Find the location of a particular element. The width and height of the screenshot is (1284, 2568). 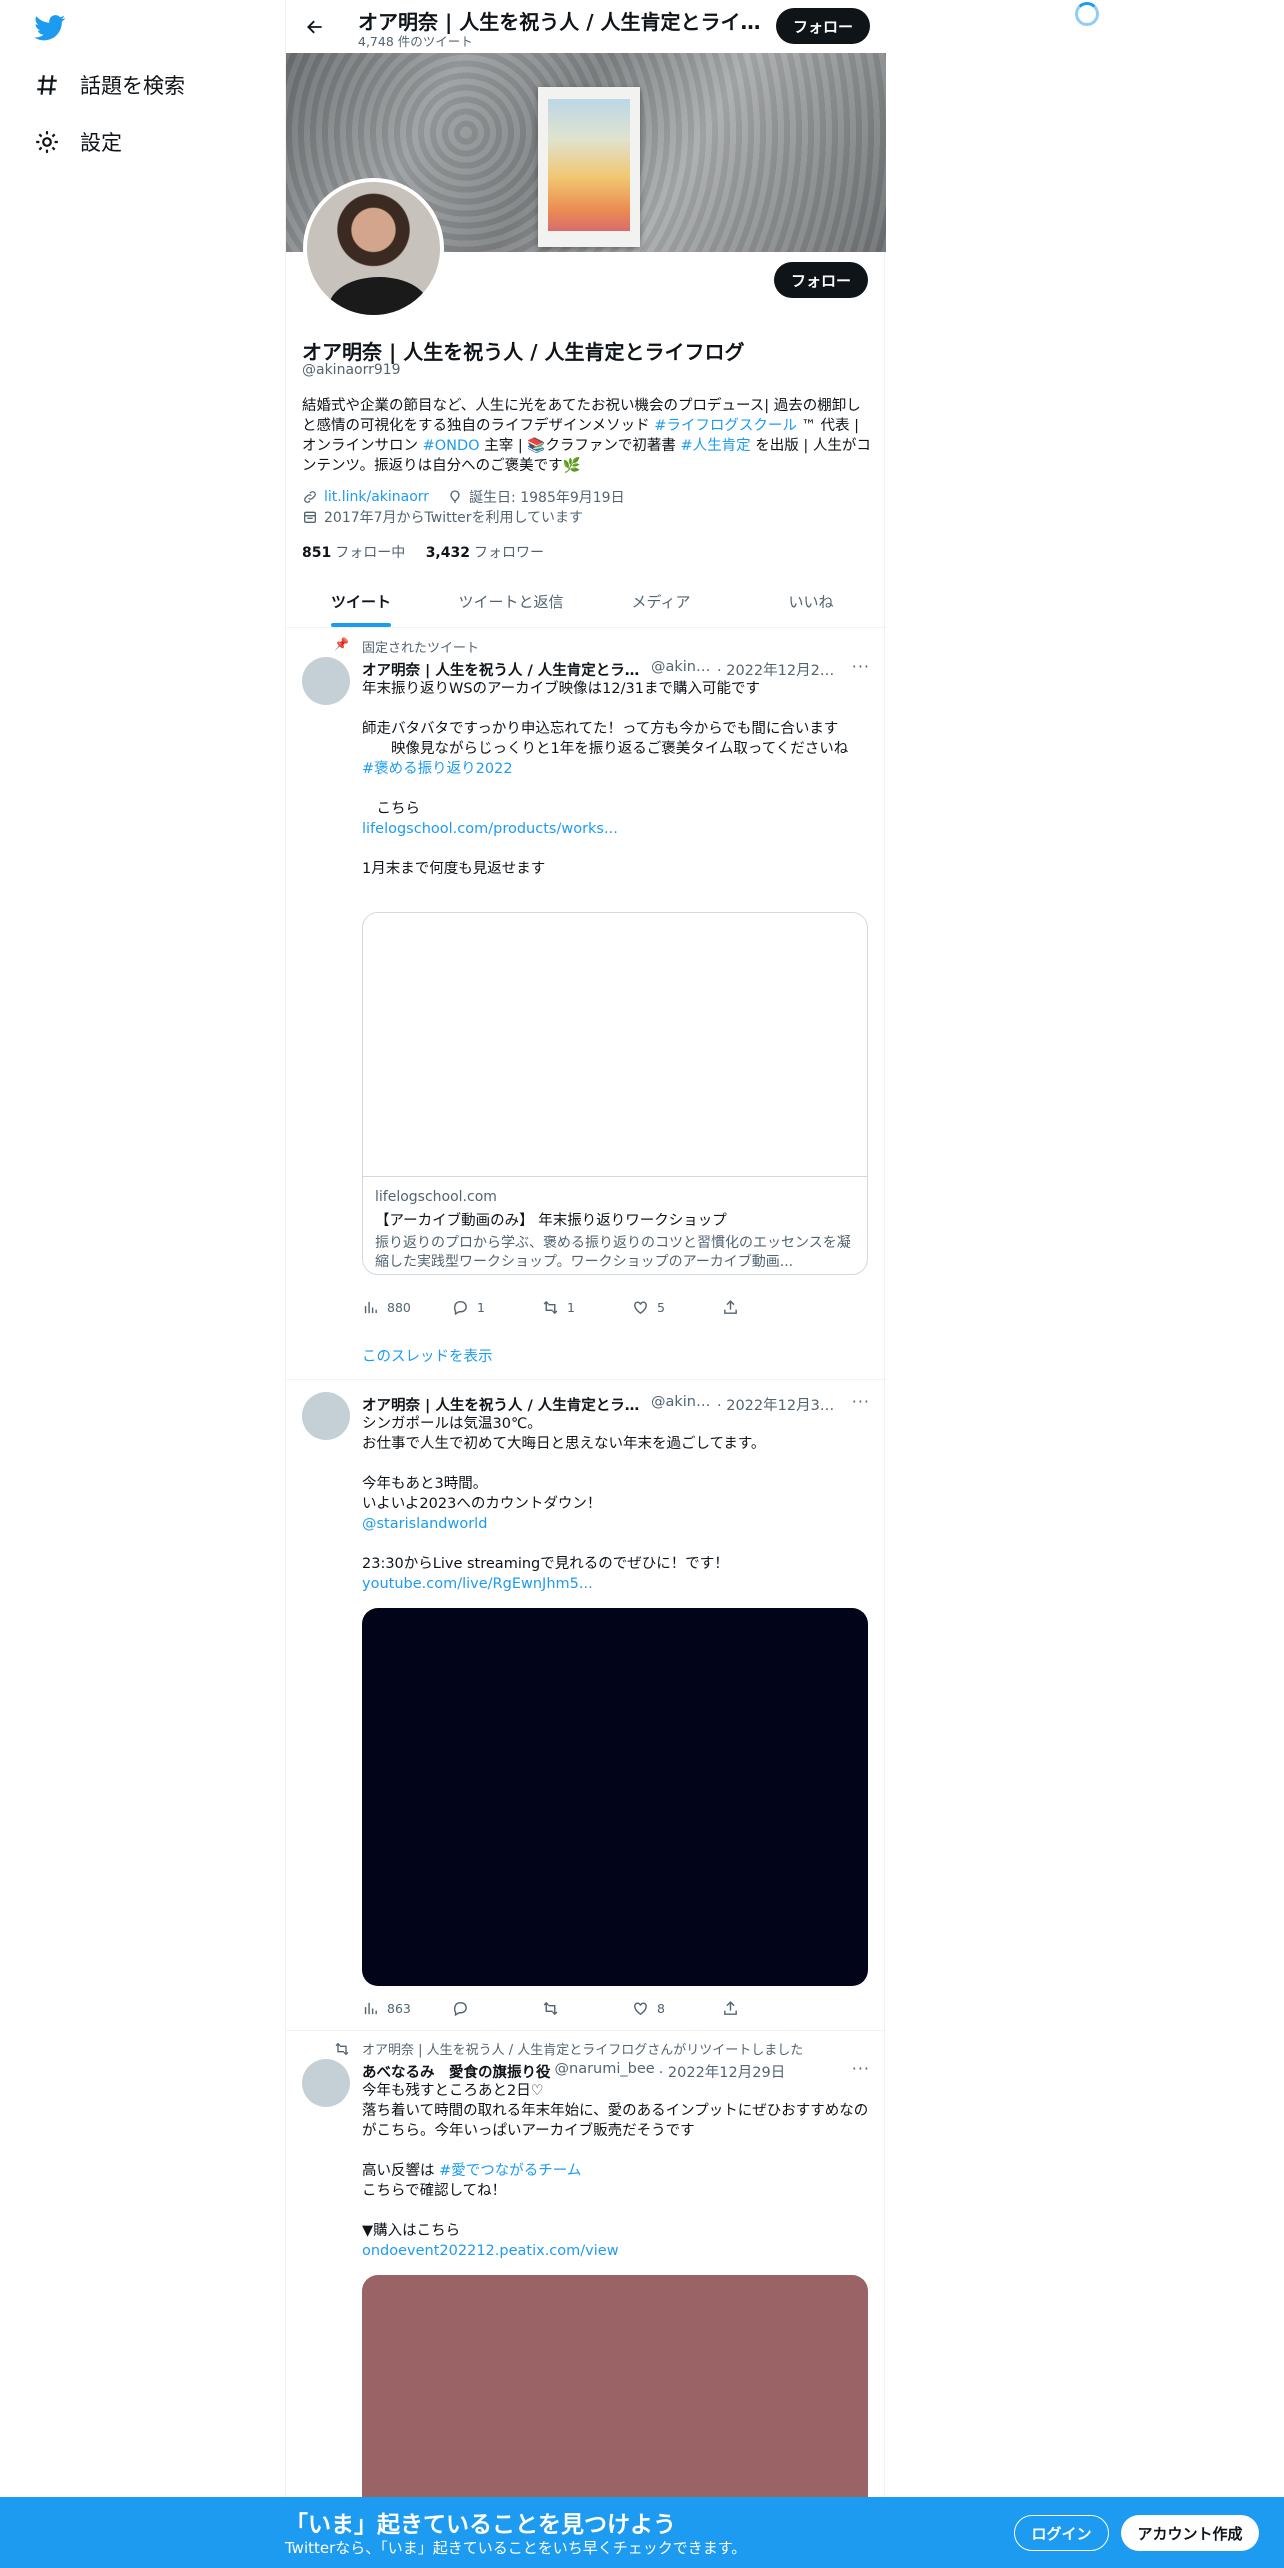

like-count: 8 is located at coordinates (661, 2008).